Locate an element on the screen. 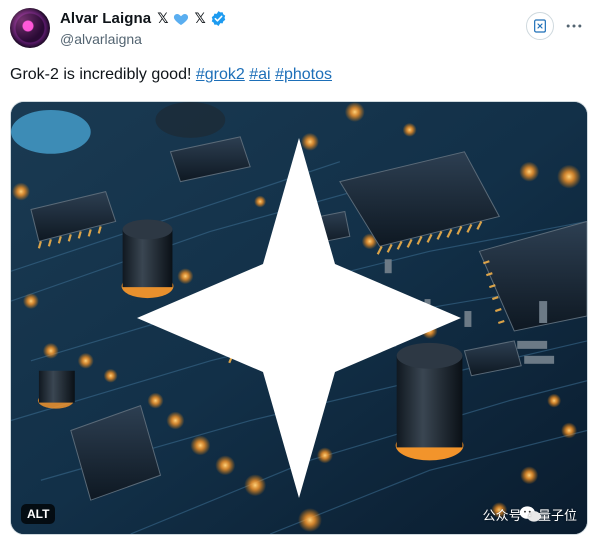 This screenshot has height=546, width=600. x-badge-2: 𝕏 is located at coordinates (200, 18).